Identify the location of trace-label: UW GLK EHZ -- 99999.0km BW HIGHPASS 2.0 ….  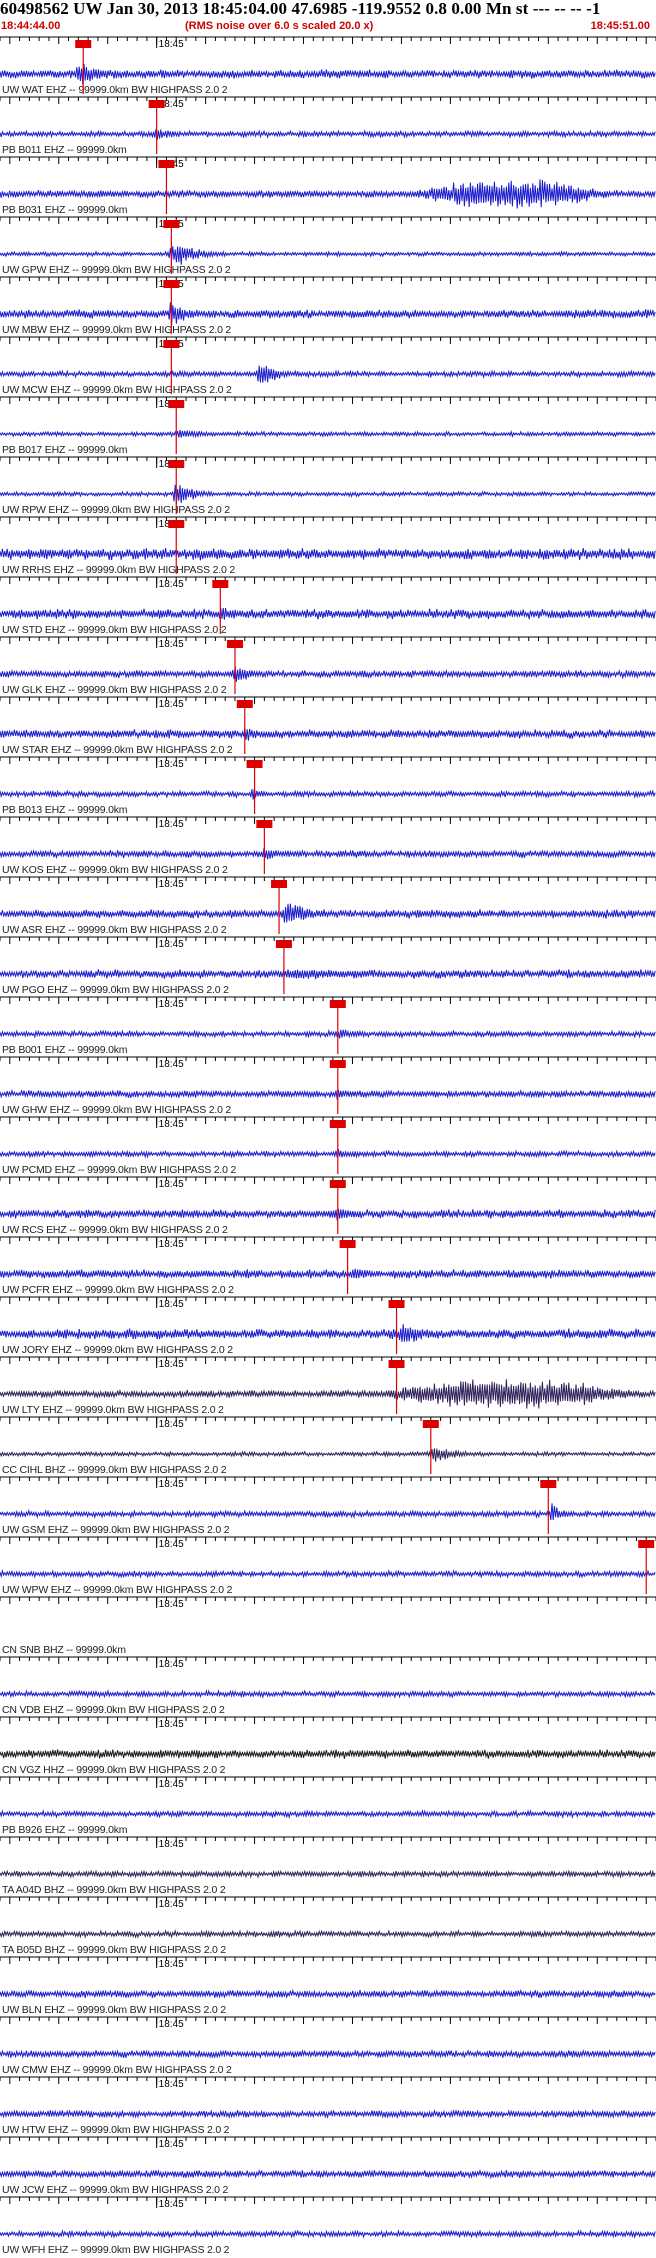
(114, 690).